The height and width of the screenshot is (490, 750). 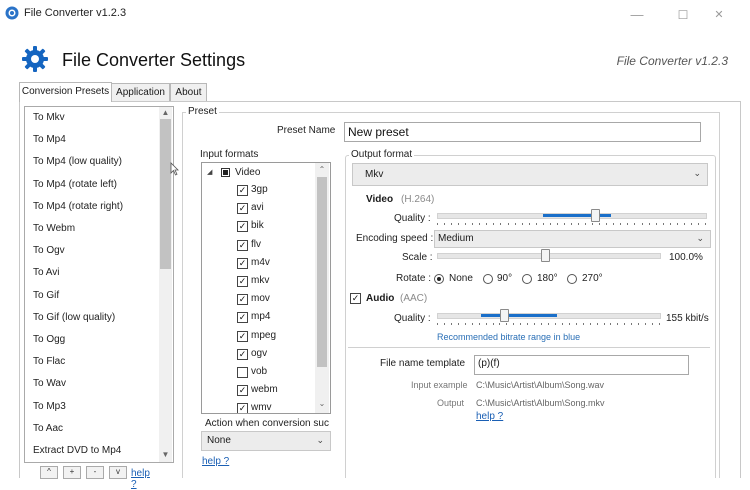 I want to click on scroll-down-arrow-icon: ▼, so click(x=165, y=454).